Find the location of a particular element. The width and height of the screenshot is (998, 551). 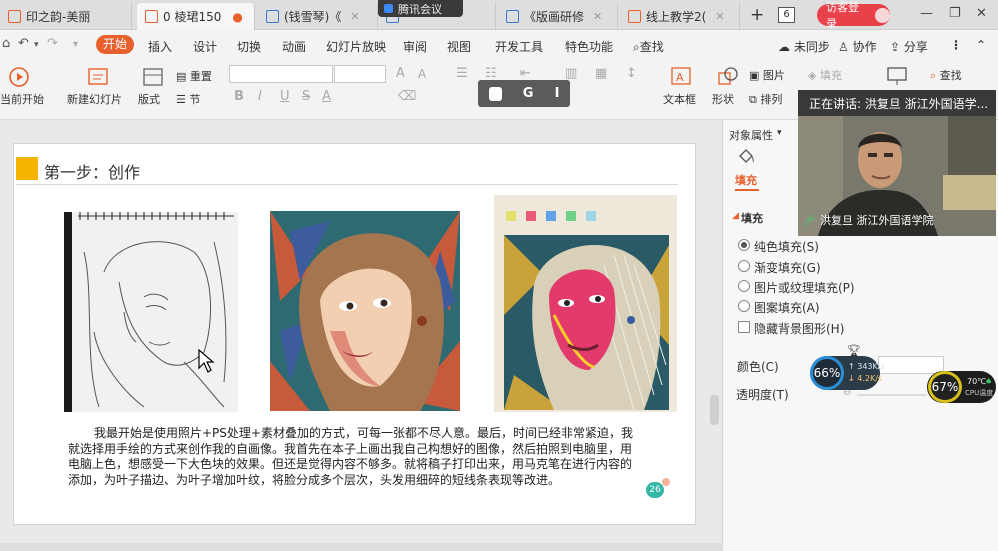

increase-font-icon: A is located at coordinates (400, 73).